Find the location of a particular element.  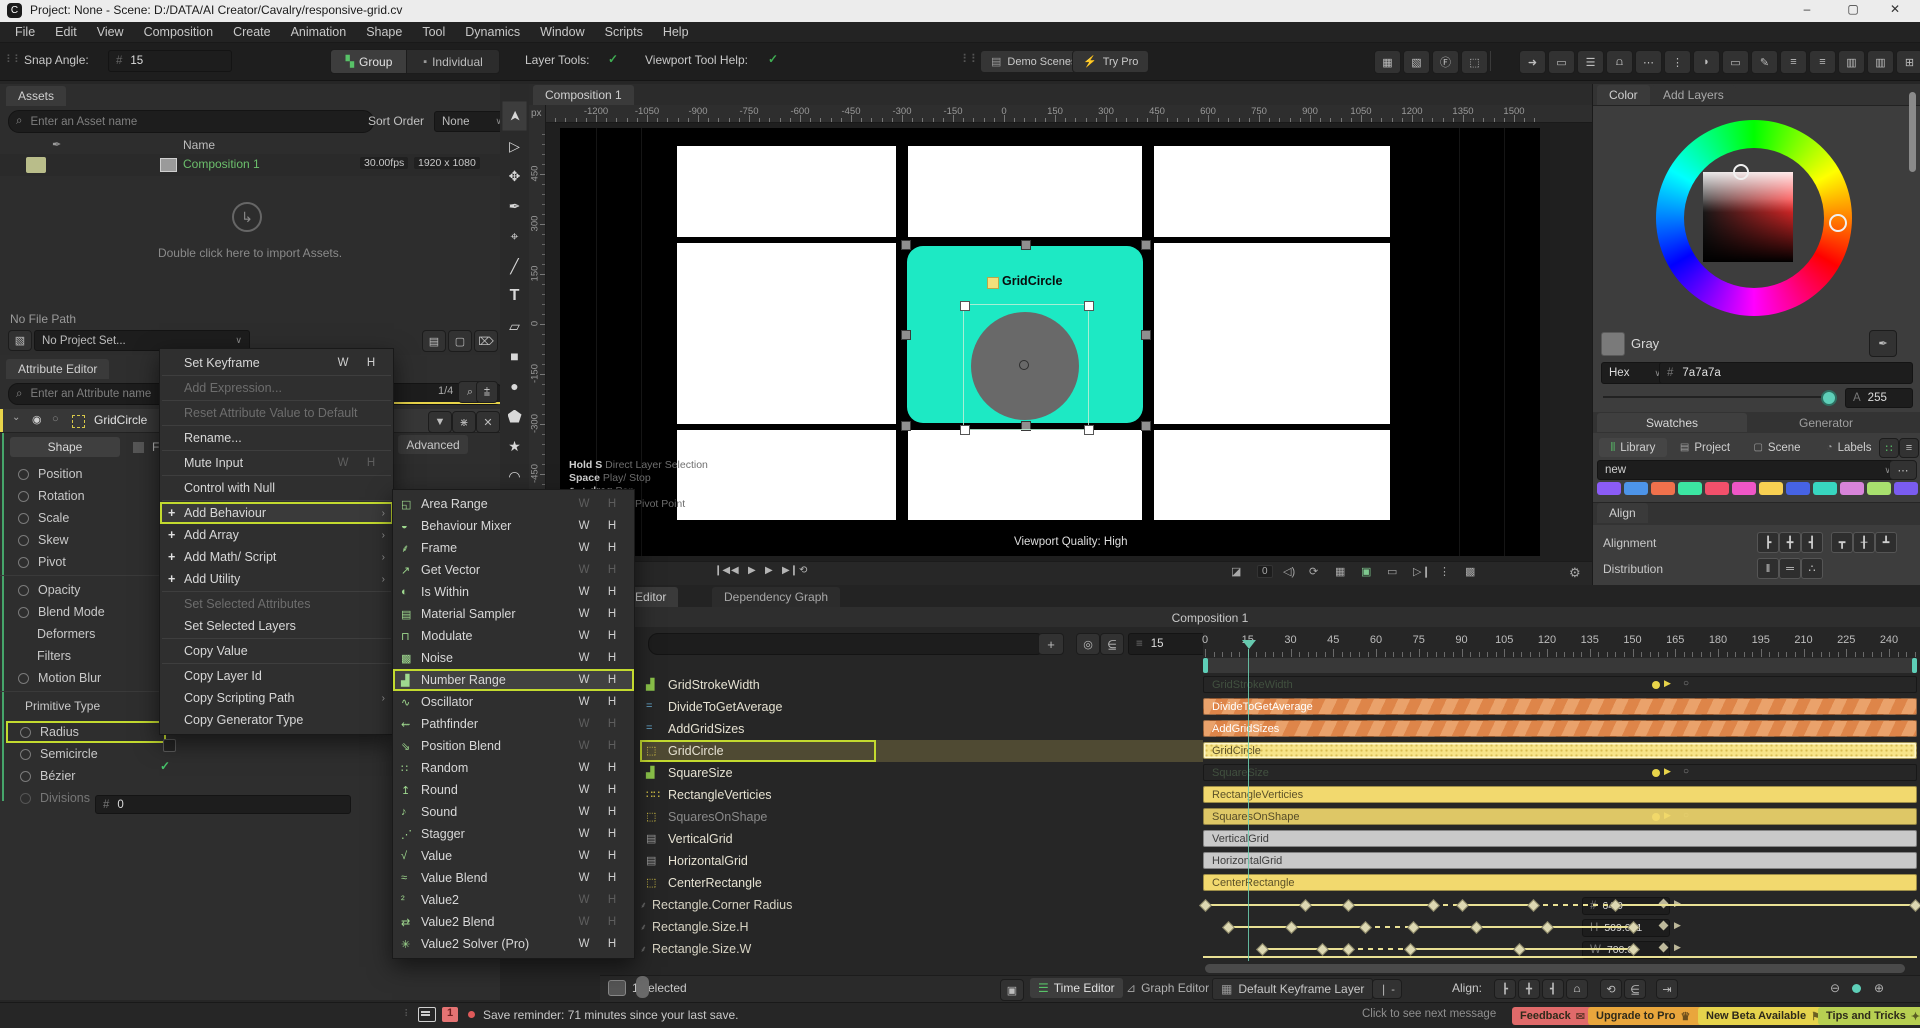

prev-frame-button: ◀ is located at coordinates (735, 570).